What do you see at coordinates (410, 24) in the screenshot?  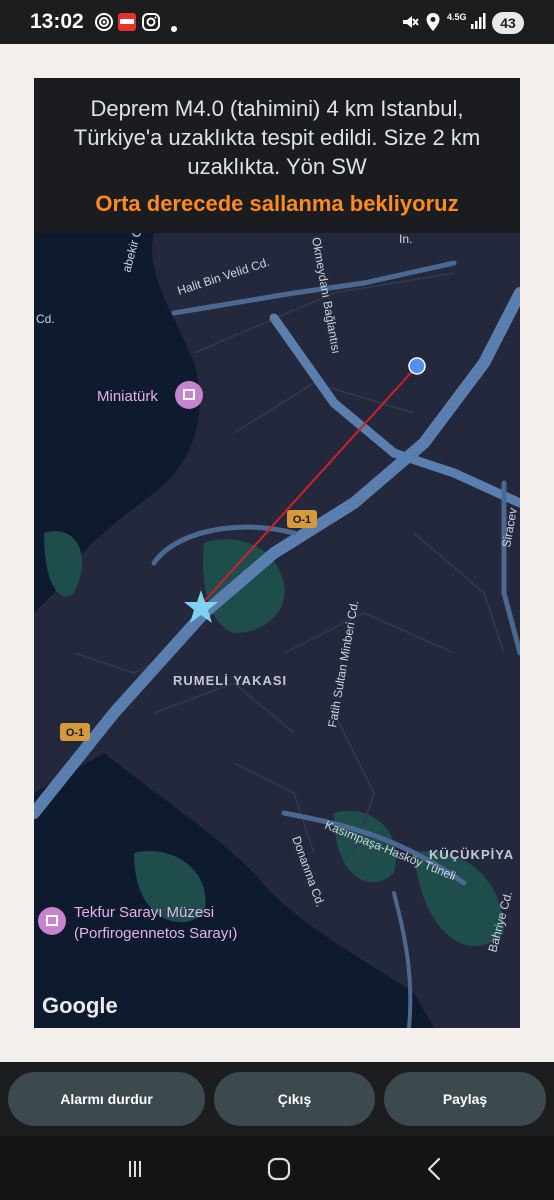 I see `mute-icon` at bounding box center [410, 24].